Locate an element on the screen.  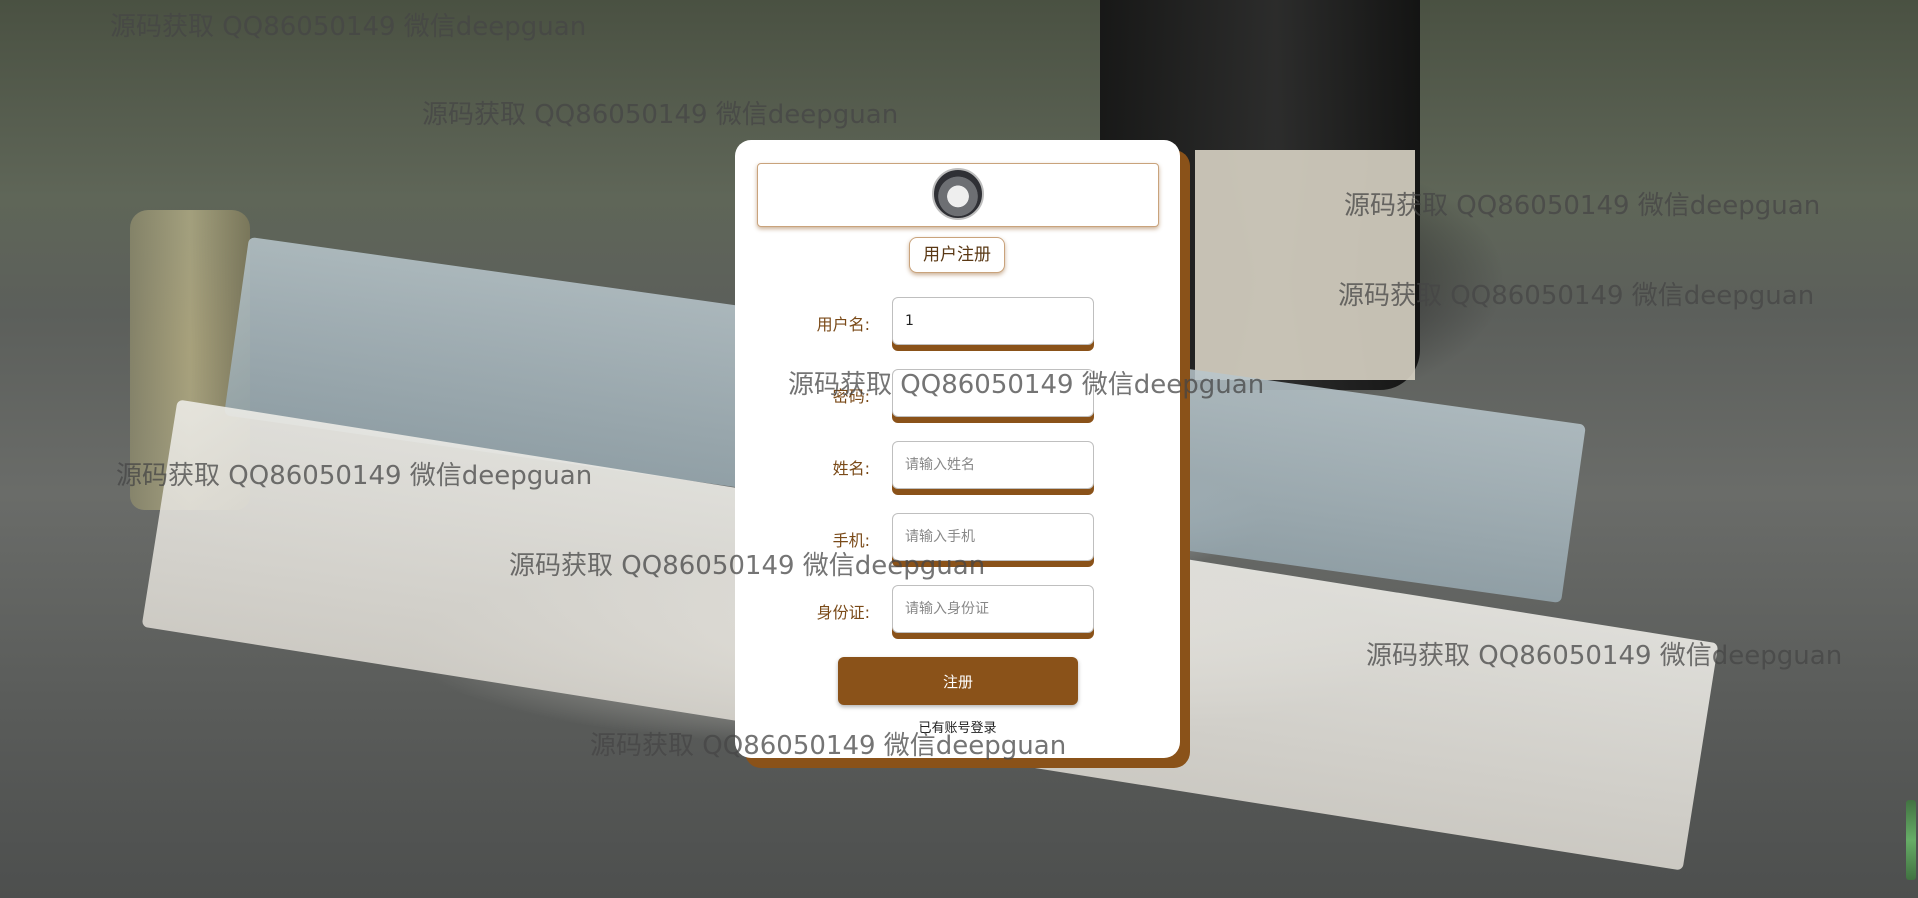
register-button: 注册 is located at coordinates (958, 681).